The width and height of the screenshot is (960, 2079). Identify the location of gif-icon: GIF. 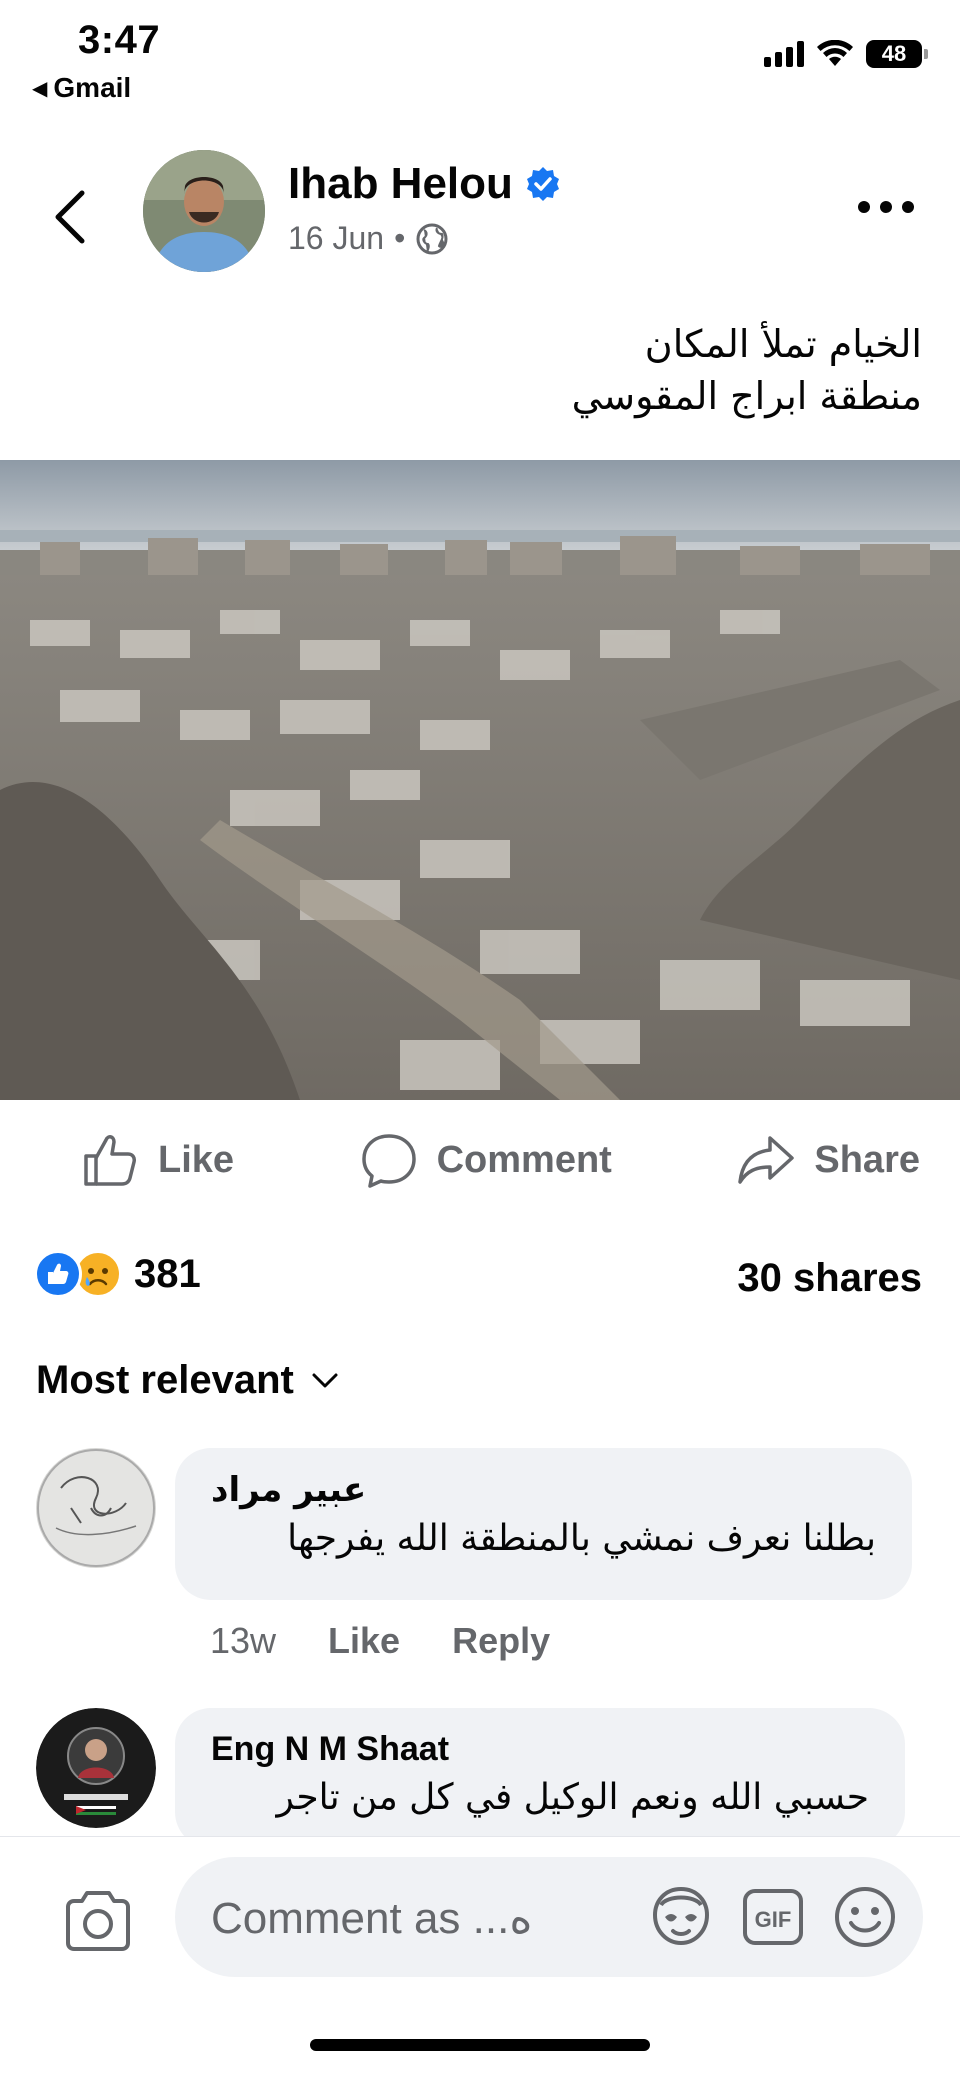
(773, 1917).